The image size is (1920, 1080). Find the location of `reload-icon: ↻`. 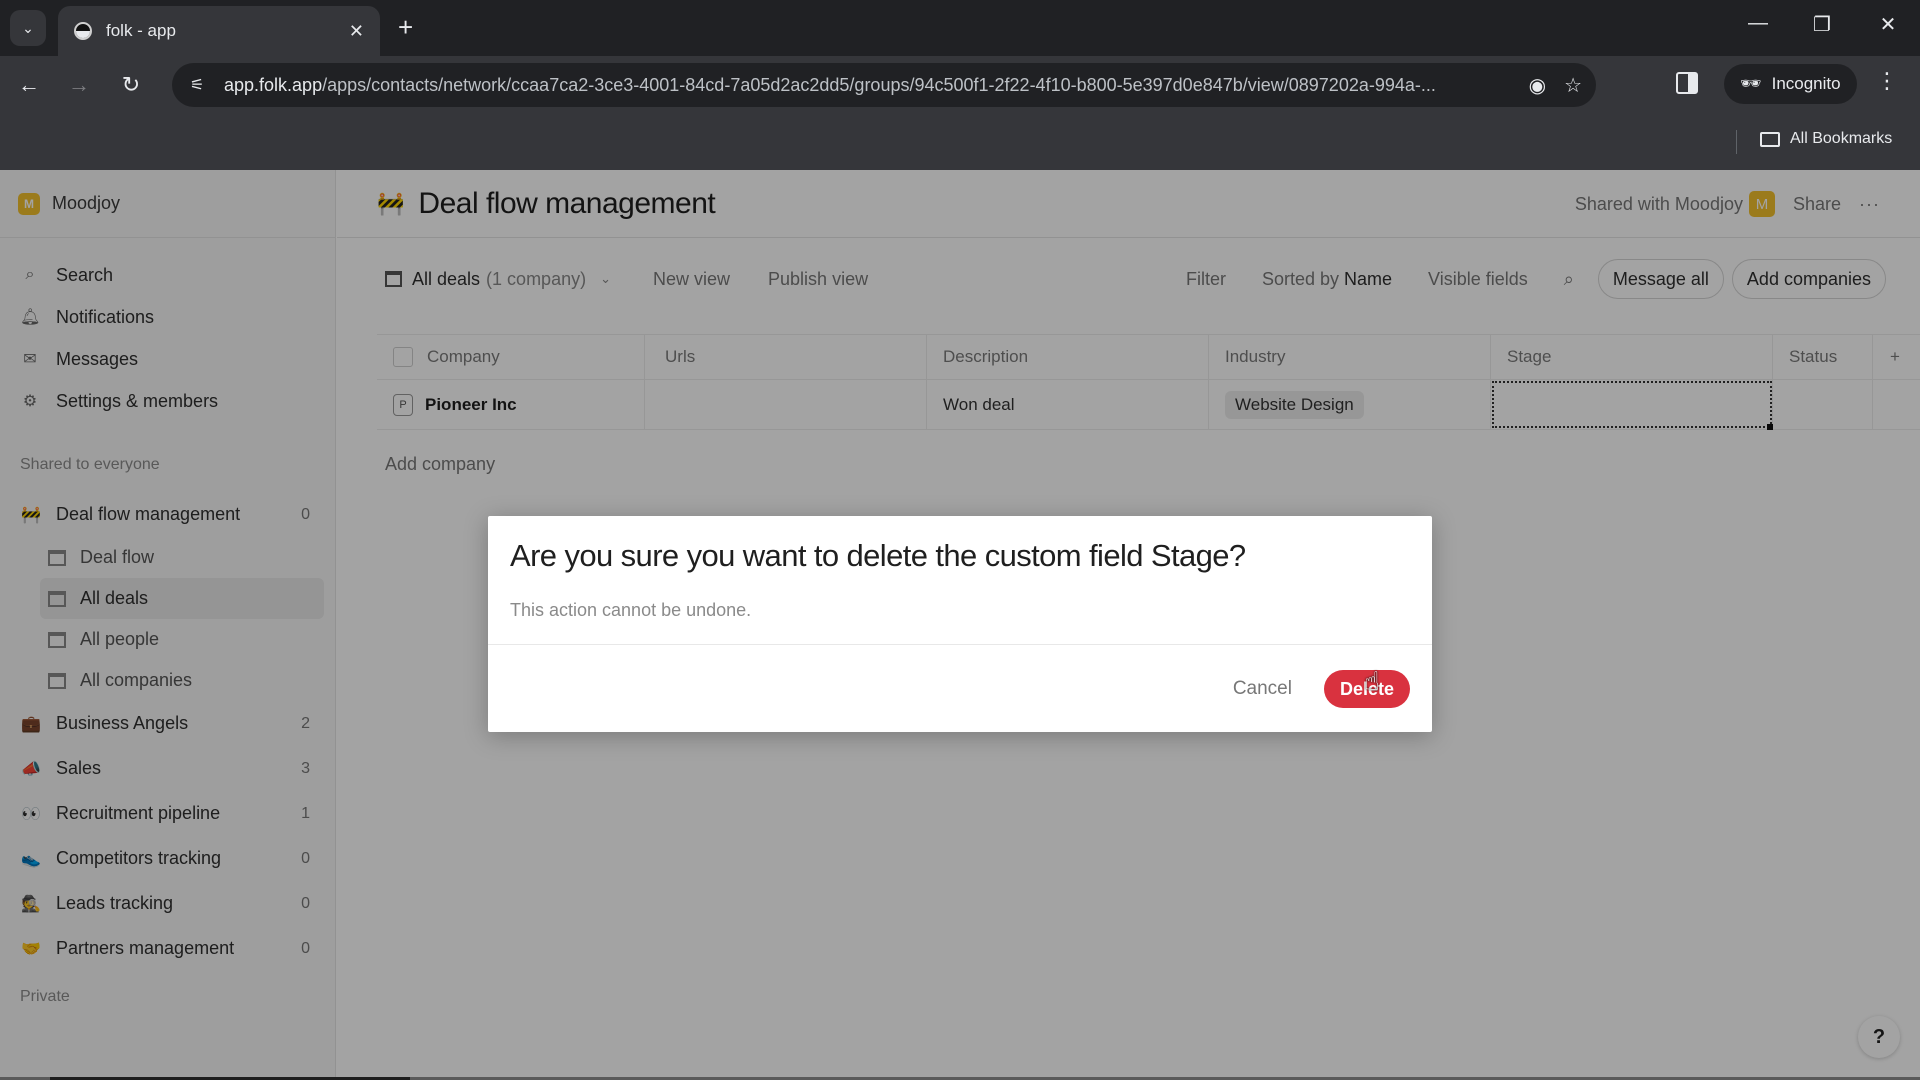

reload-icon: ↻ is located at coordinates (131, 84).